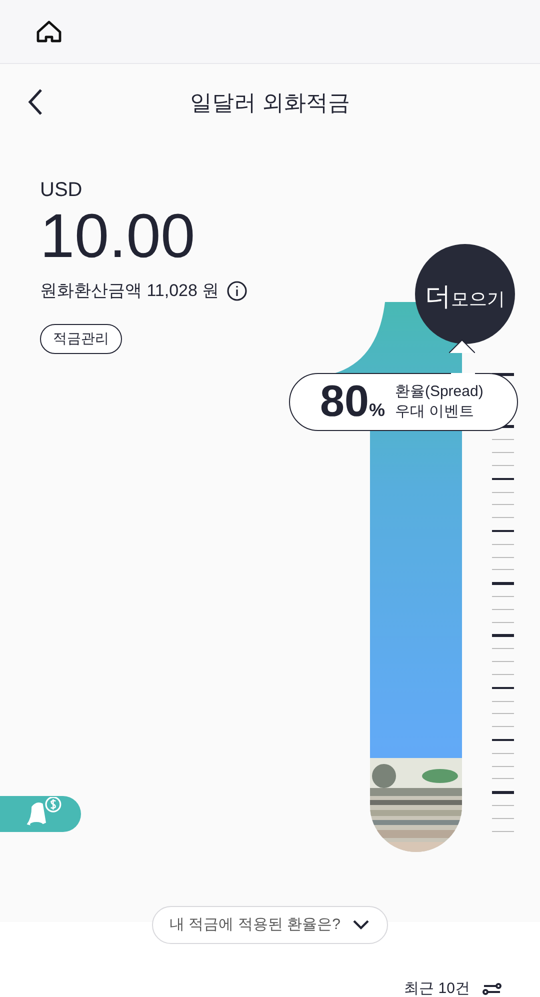 The image size is (540, 997). What do you see at coordinates (376, 410) in the screenshot?
I see `percent-sign: %` at bounding box center [376, 410].